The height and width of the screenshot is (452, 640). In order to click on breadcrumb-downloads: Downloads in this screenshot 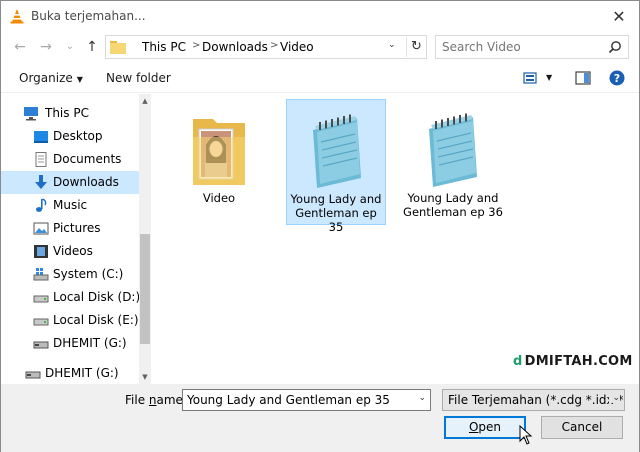, I will do `click(235, 47)`.